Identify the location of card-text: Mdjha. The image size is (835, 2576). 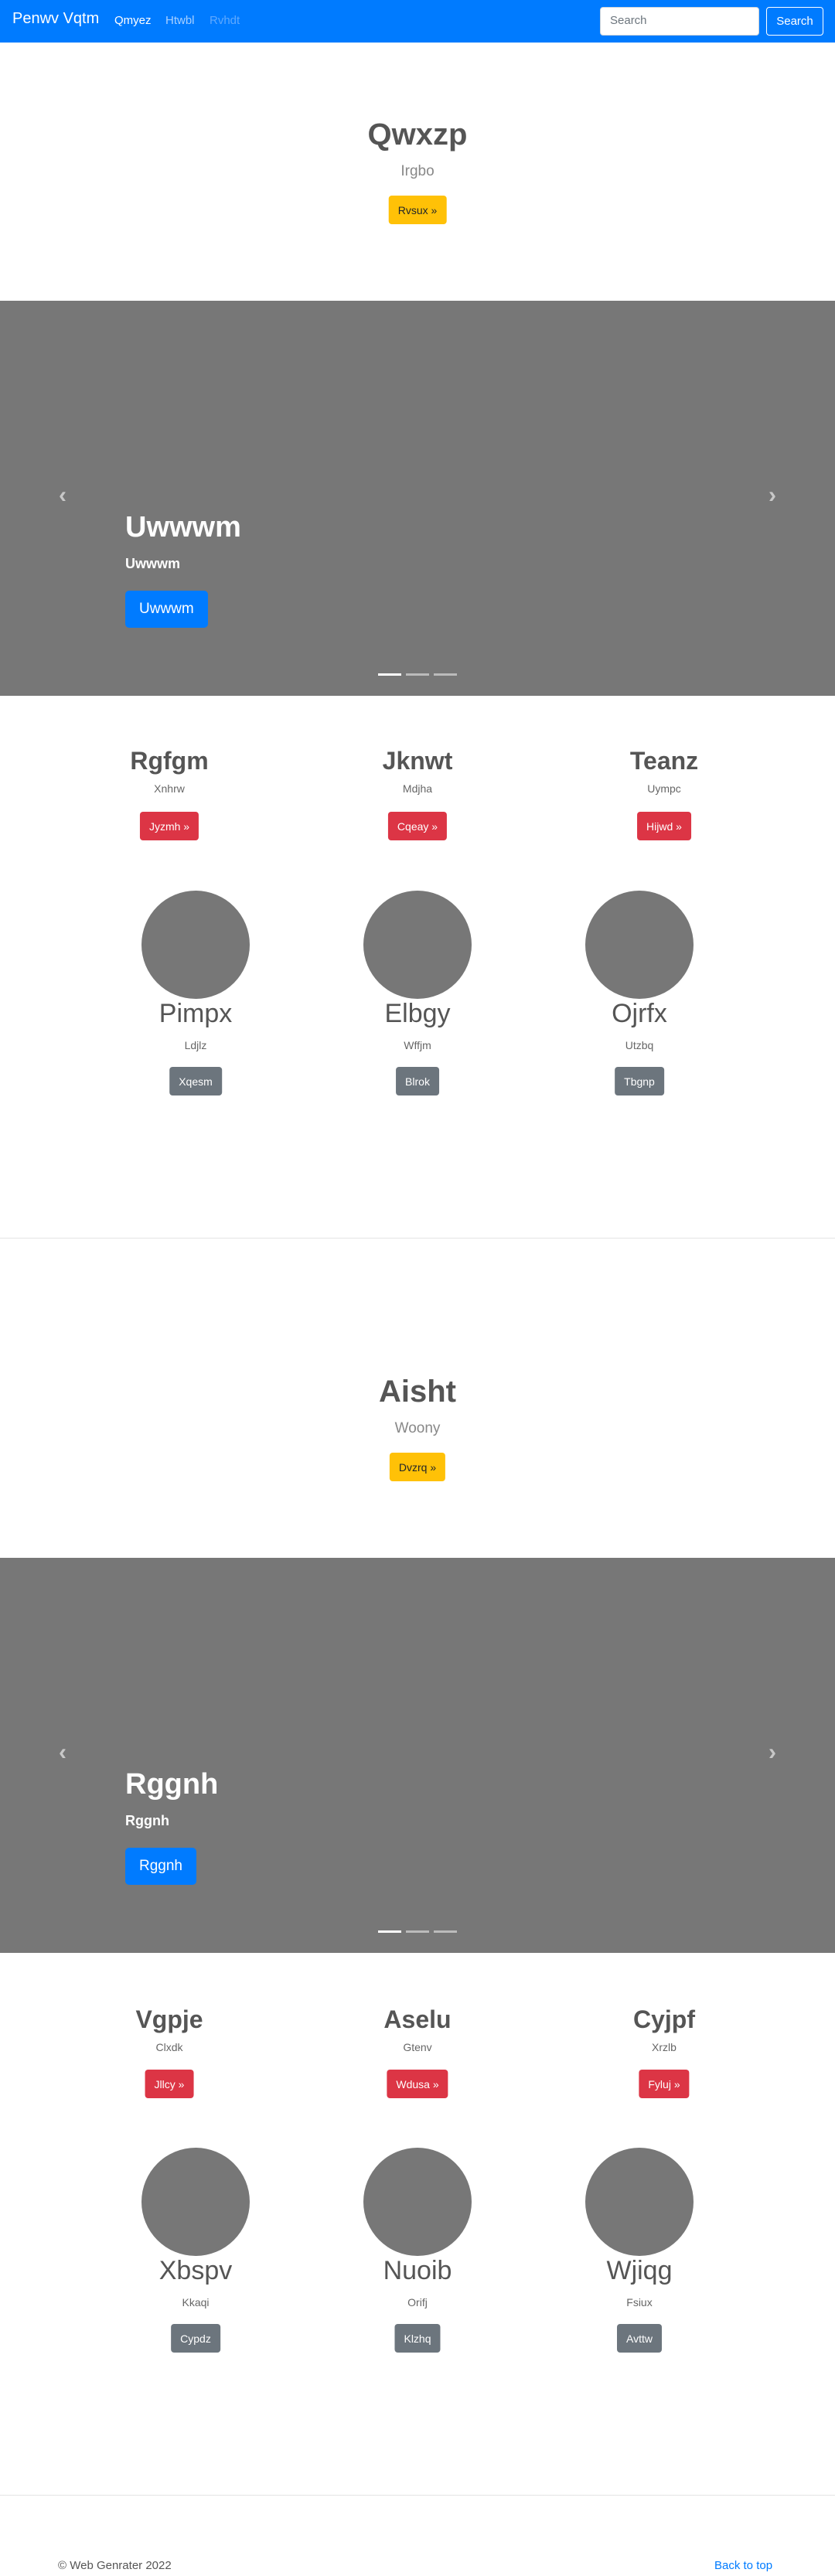
(417, 788).